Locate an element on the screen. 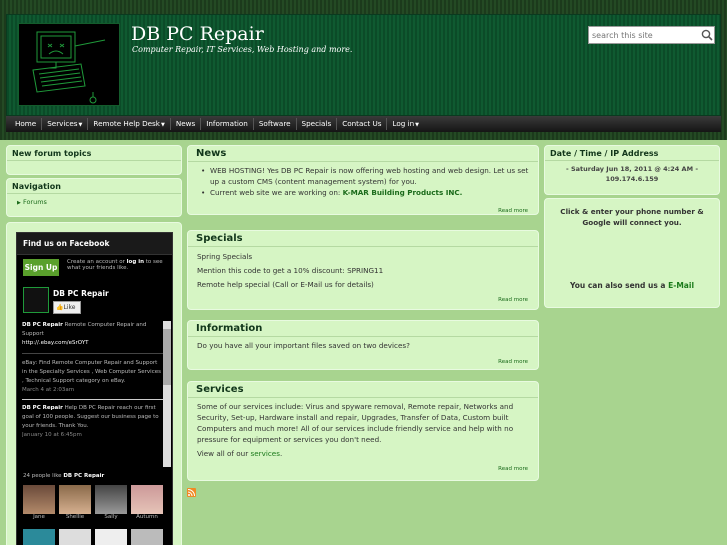 The width and height of the screenshot is (727, 545). sad-computer-logo-icon is located at coordinates (69, 64).